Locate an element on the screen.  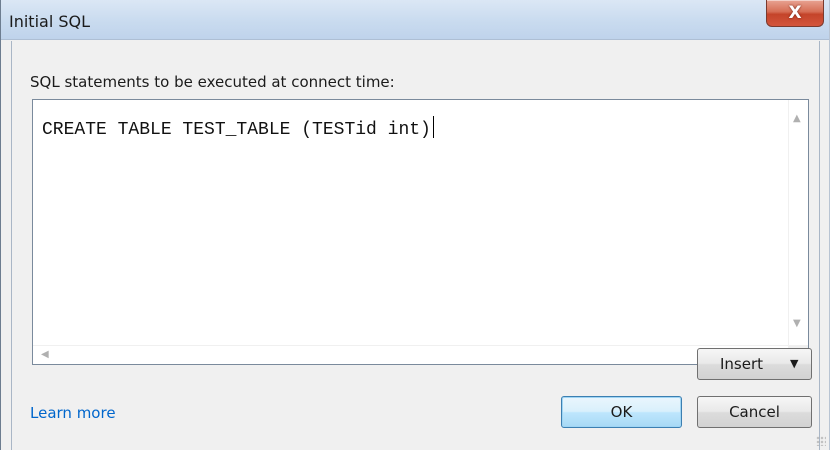
window-title: Initial SQL is located at coordinates (50, 21).